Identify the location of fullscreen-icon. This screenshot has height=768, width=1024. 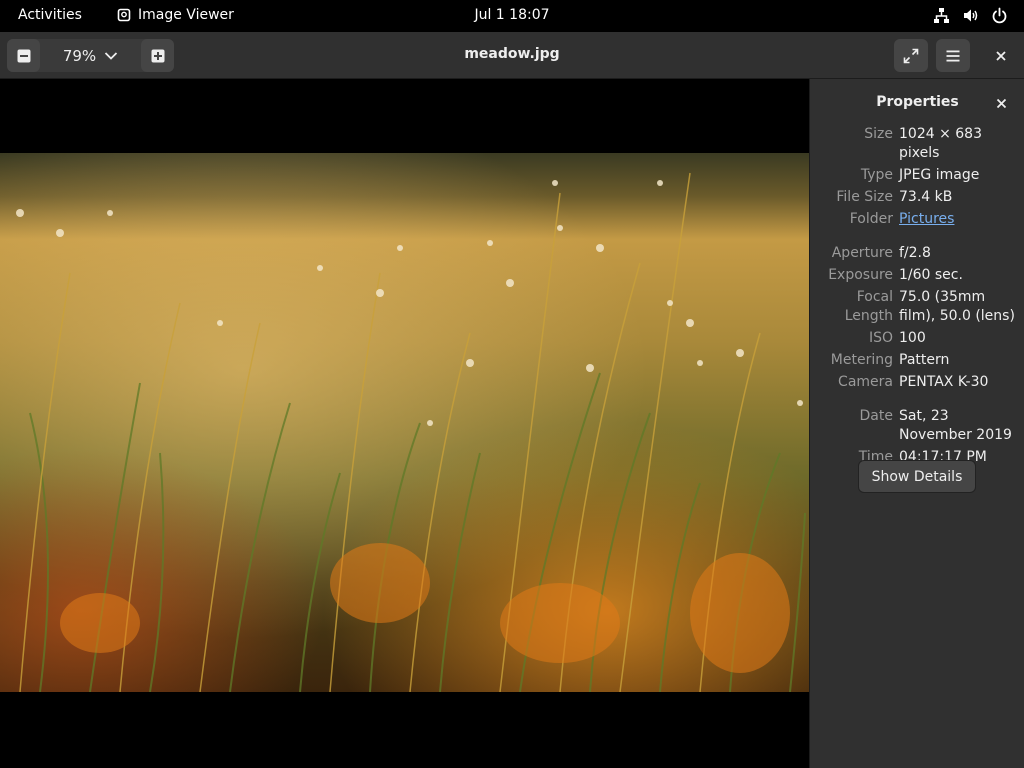
(911, 55).